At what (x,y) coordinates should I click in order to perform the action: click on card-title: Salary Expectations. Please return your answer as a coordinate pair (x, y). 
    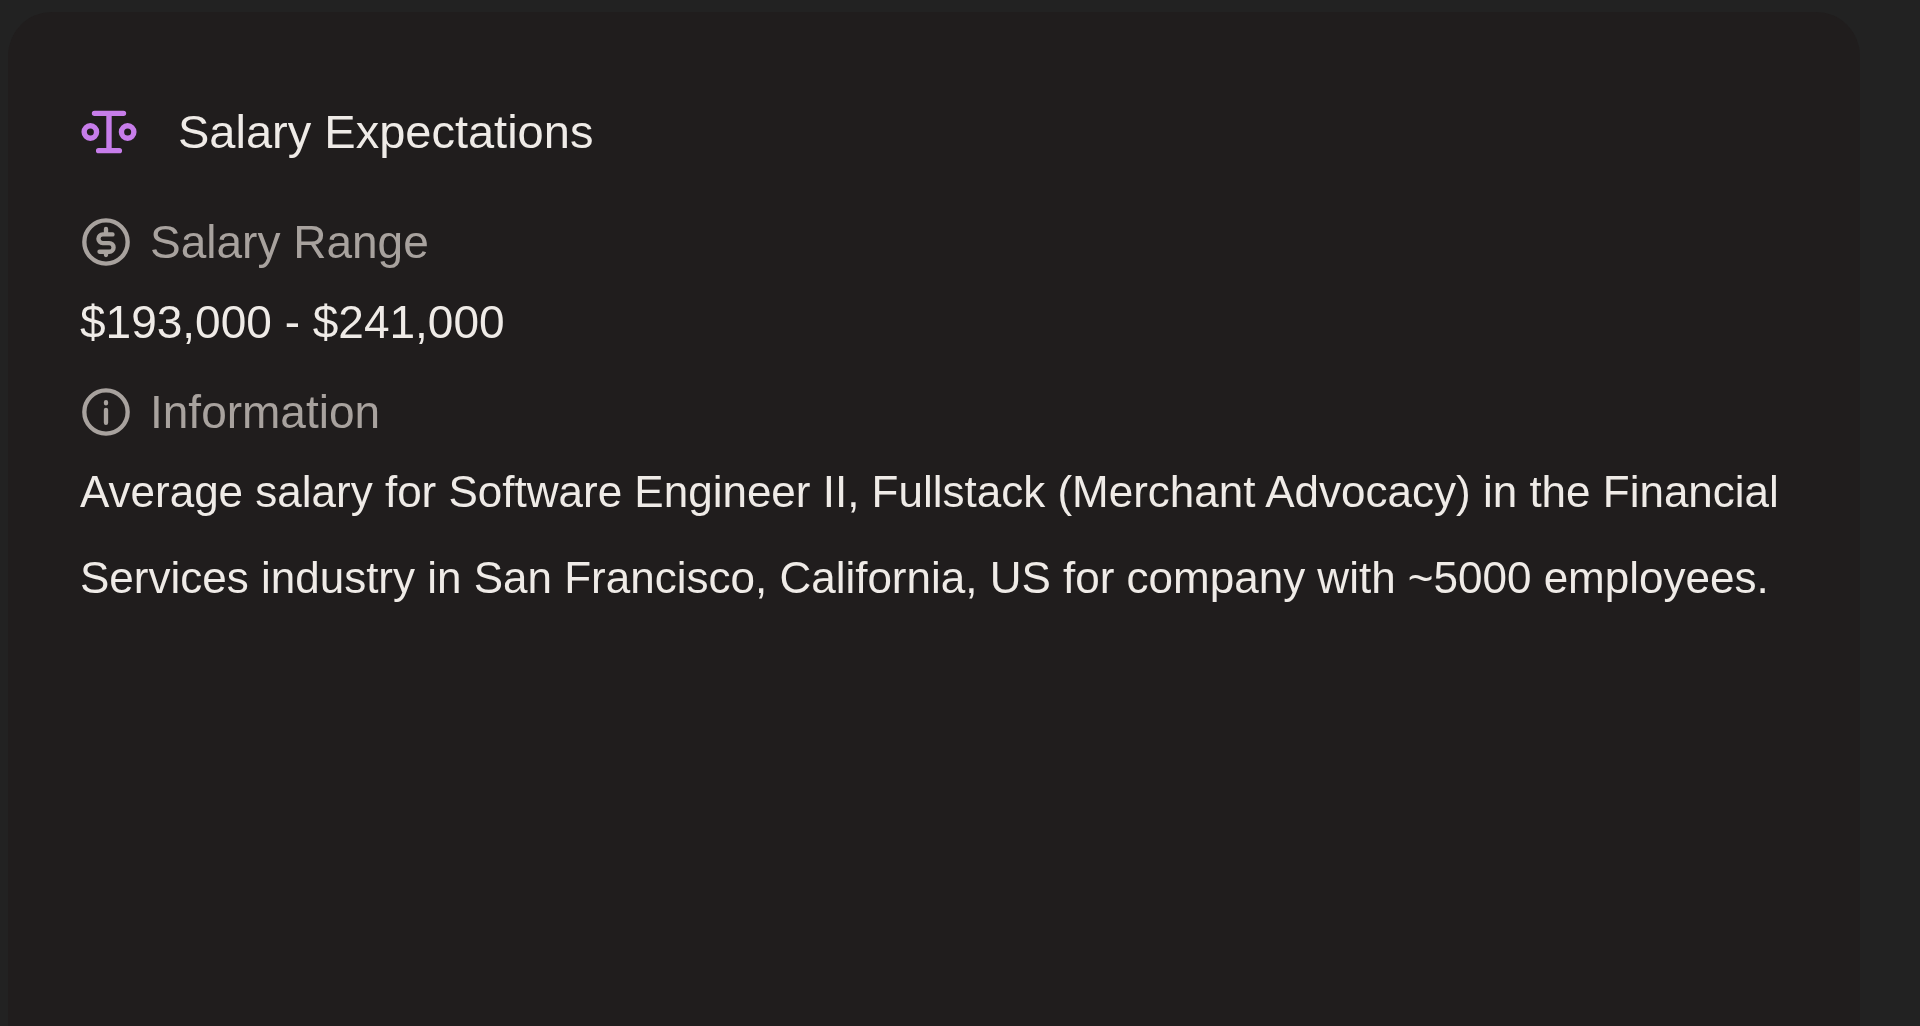
    Looking at the image, I should click on (386, 131).